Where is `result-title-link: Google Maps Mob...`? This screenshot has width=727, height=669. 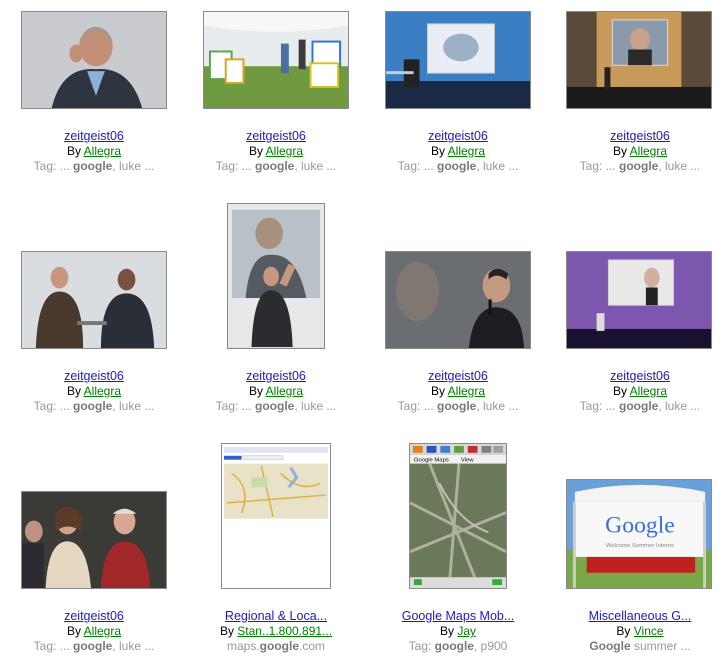
result-title-link: Google Maps Mob... is located at coordinates (458, 616).